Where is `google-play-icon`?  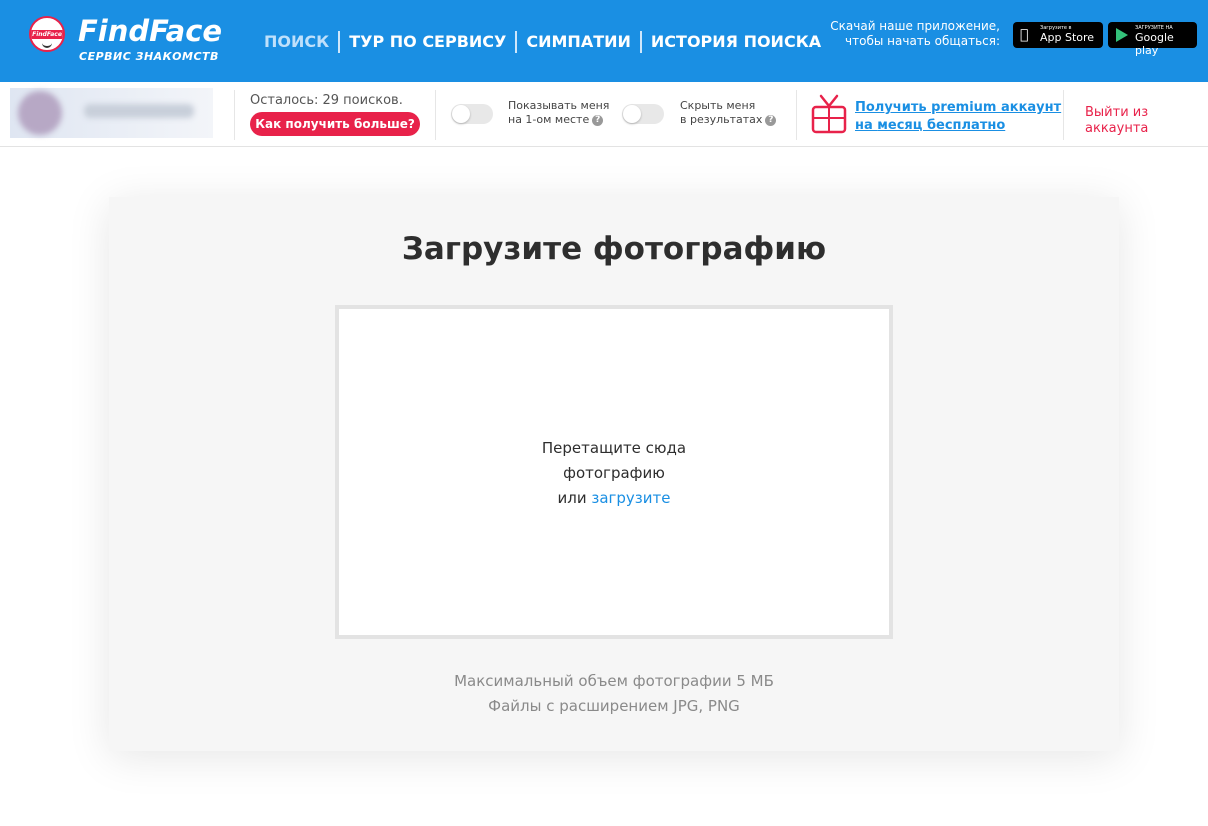
google-play-icon is located at coordinates (1122, 35).